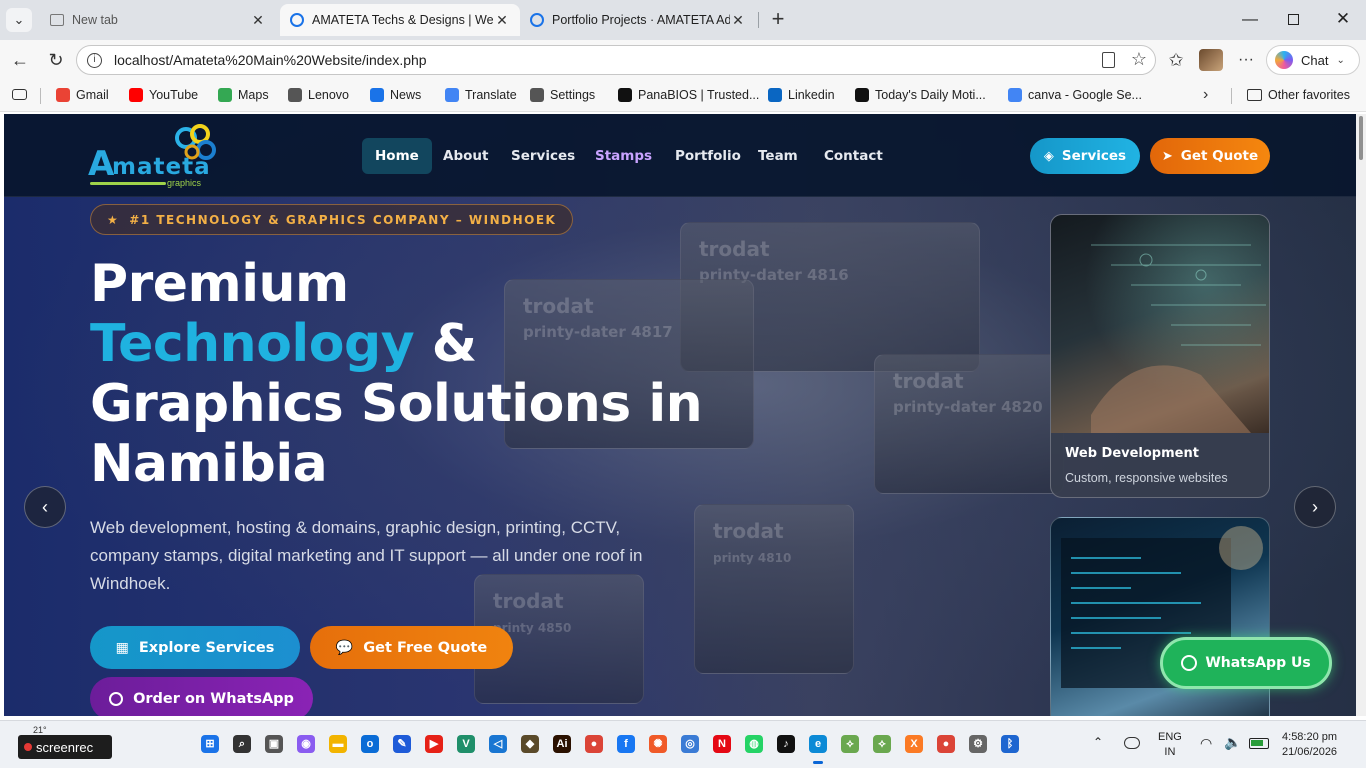 This screenshot has width=1366, height=768. What do you see at coordinates (370, 744) in the screenshot?
I see `outlook-icon: o` at bounding box center [370, 744].